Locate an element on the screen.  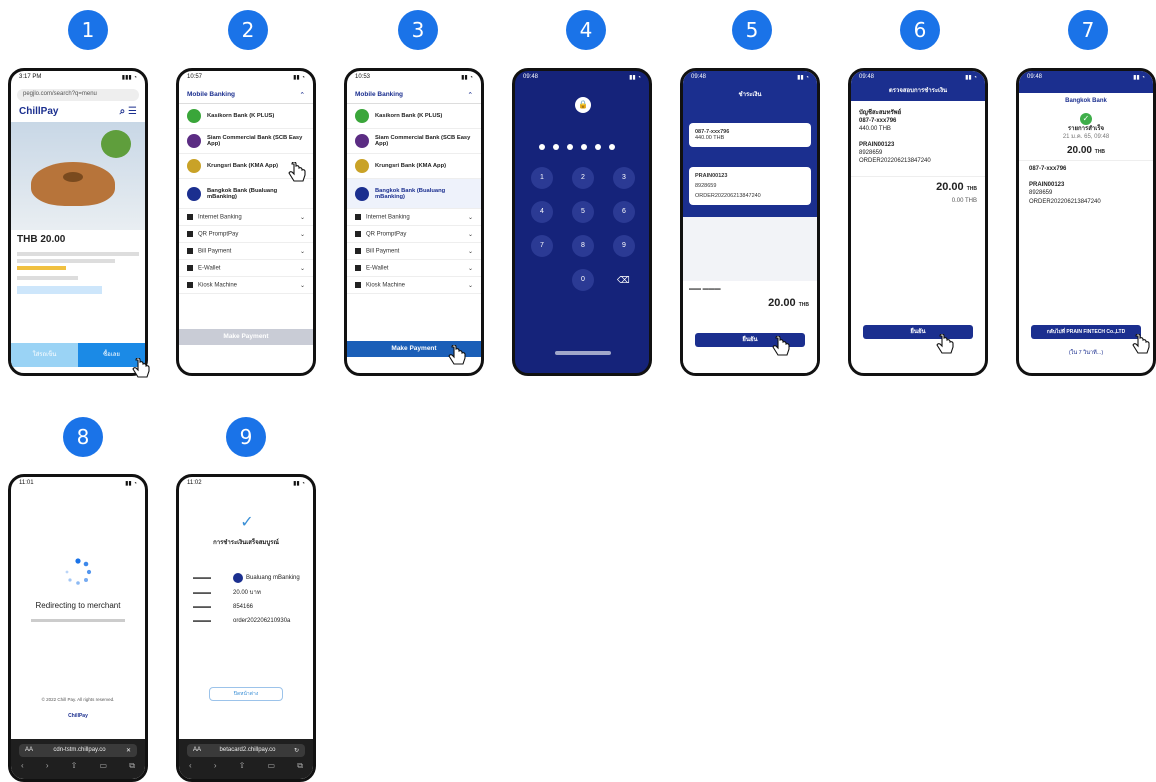
backspace-icon: ⌫ is located at coordinates (623, 280).